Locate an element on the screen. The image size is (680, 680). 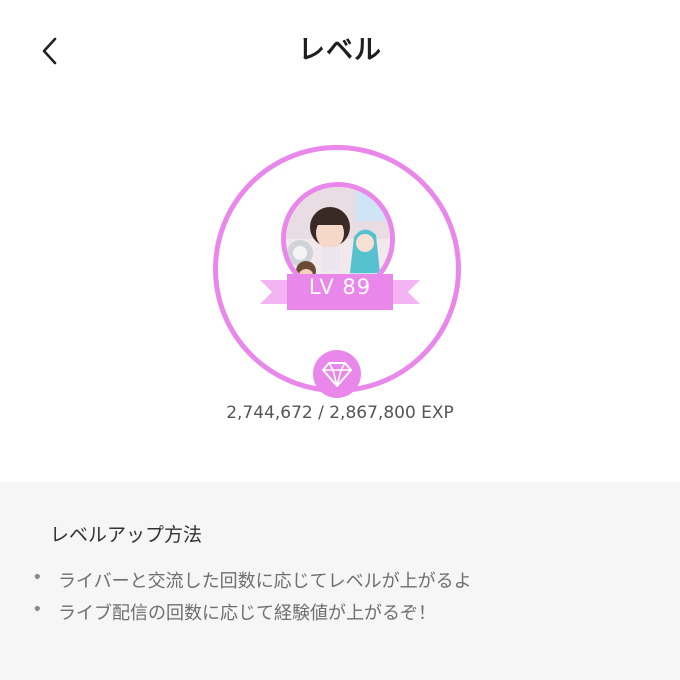
exp-progress-text: 2,744,672 / 2,867,800 EXP is located at coordinates (340, 413).